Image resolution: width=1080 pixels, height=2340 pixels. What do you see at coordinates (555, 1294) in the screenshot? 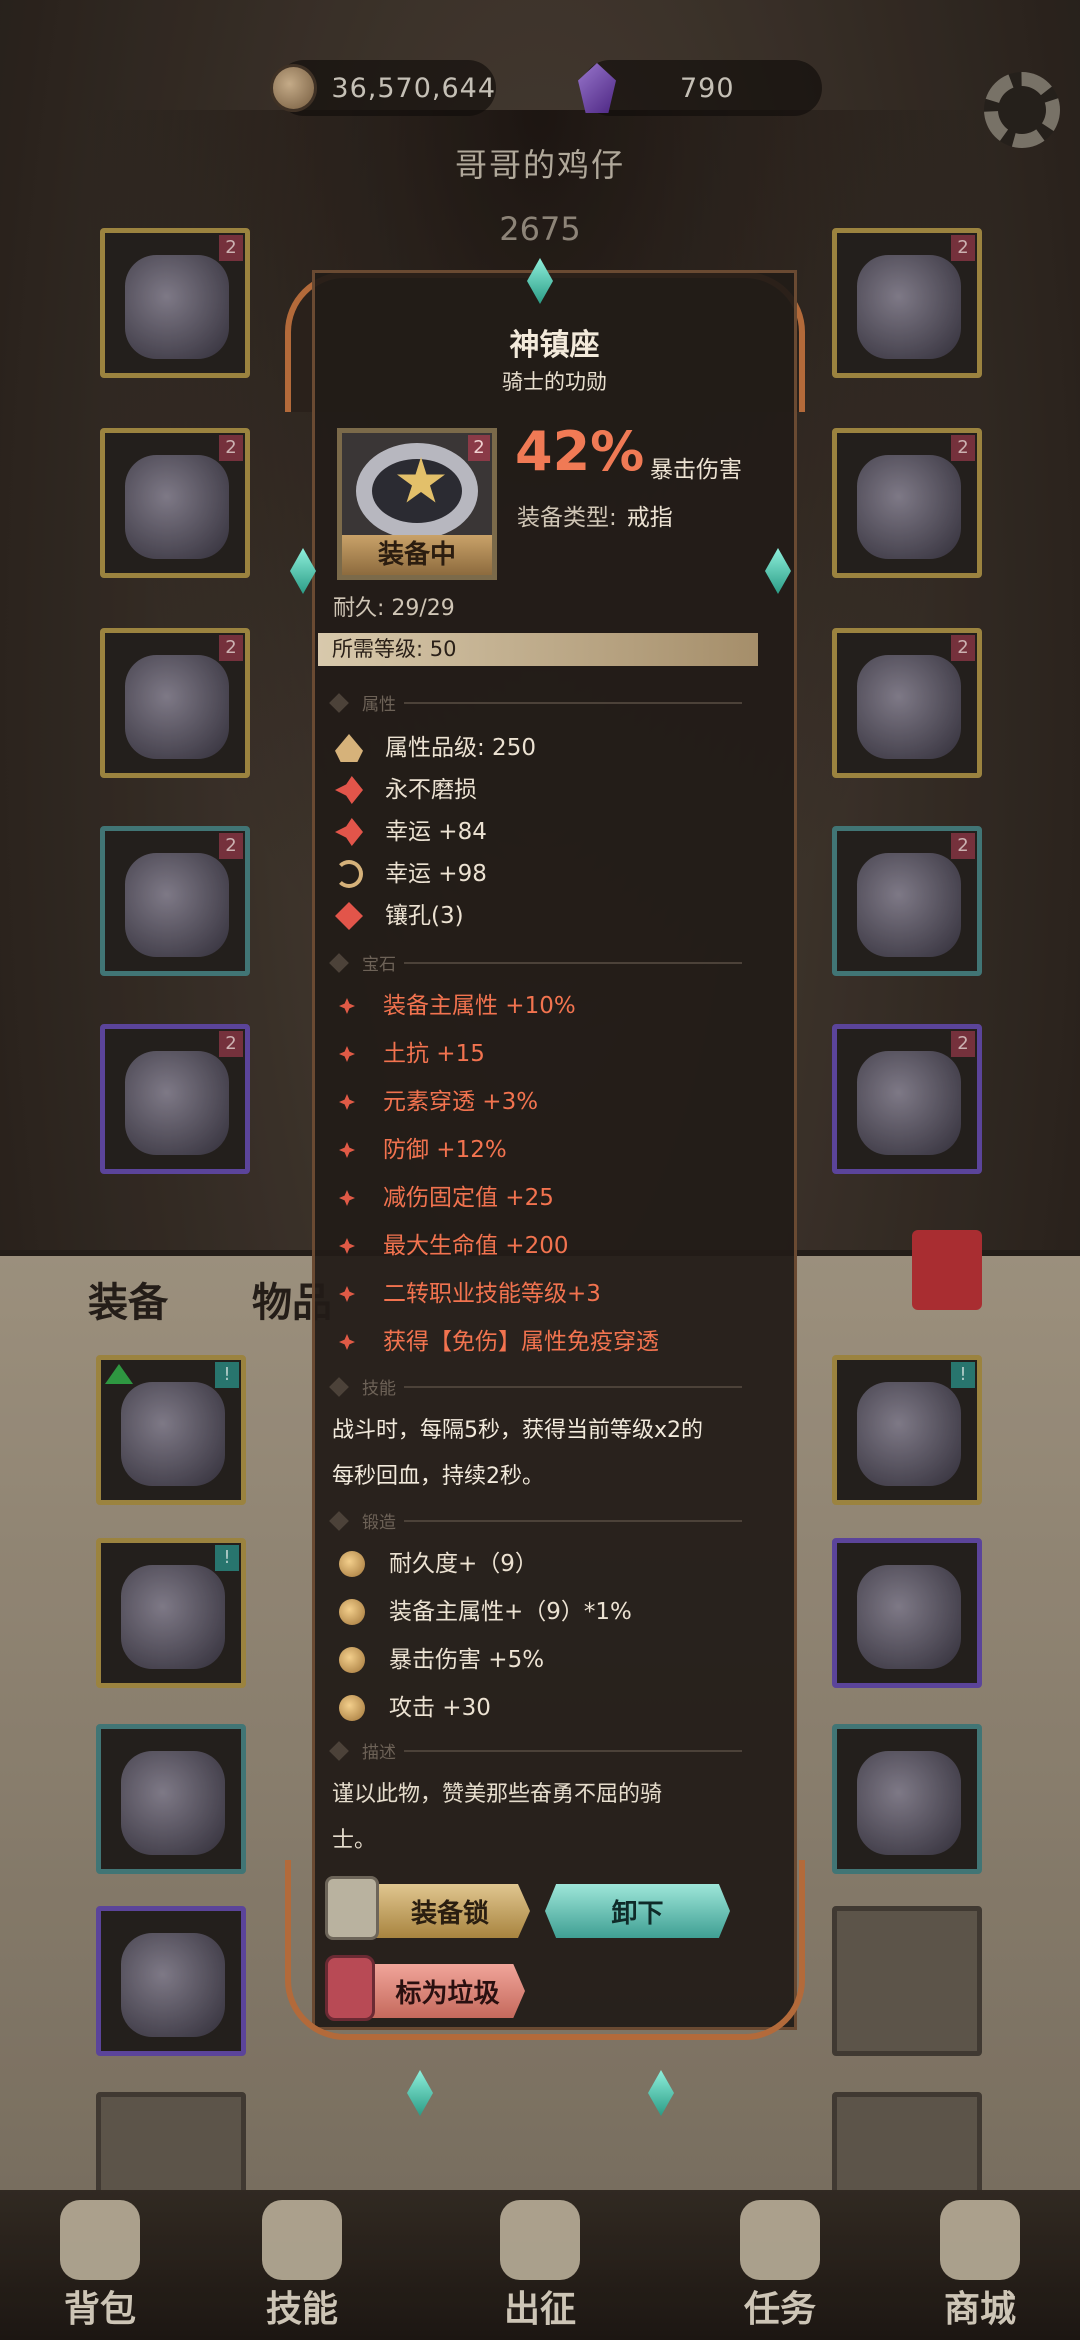
I see `gem-row: 二转职业技能等级+3` at bounding box center [555, 1294].